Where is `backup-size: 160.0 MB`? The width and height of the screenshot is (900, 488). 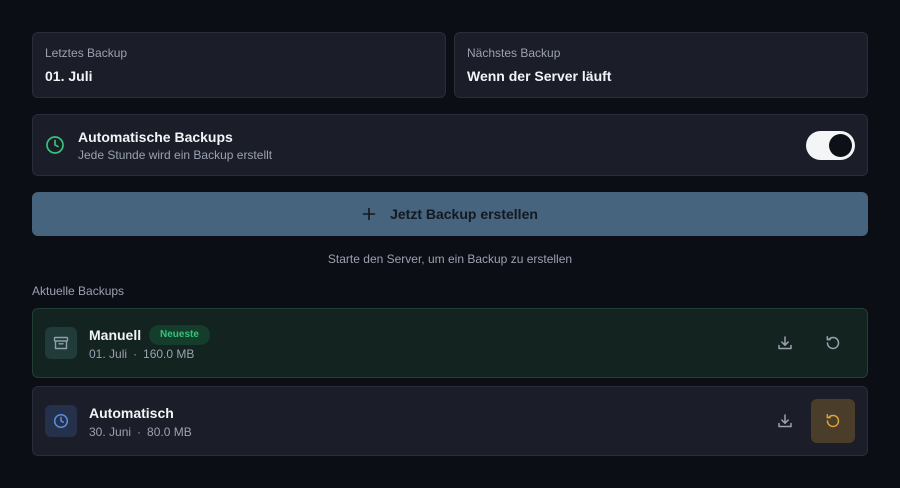
backup-size: 160.0 MB is located at coordinates (169, 354).